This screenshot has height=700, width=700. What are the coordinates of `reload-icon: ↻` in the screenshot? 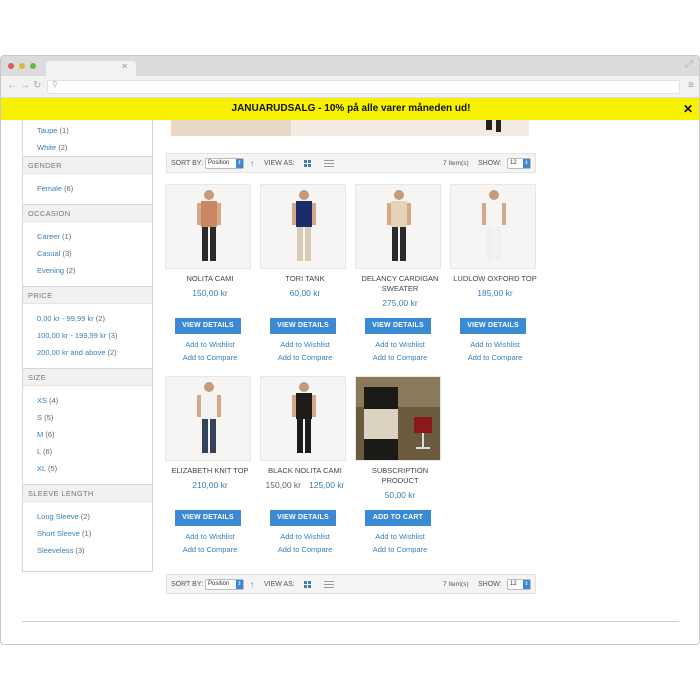 It's located at (37, 85).